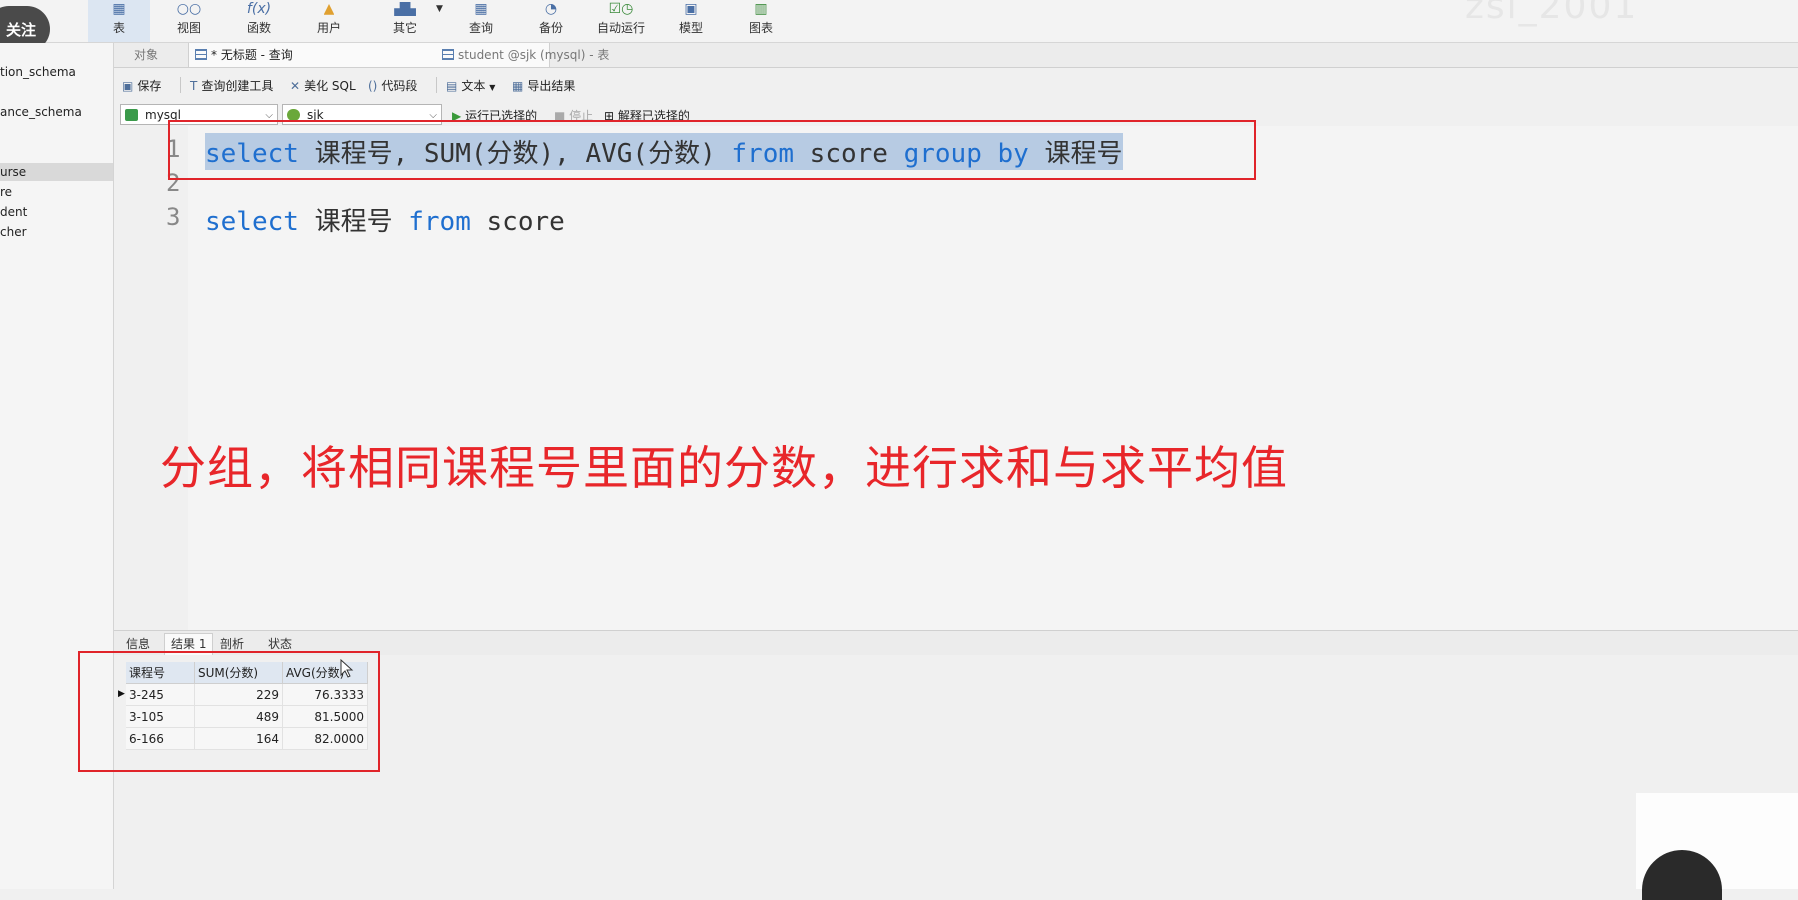  Describe the element at coordinates (518, 86) in the screenshot. I see `export-icon: ▦` at that location.